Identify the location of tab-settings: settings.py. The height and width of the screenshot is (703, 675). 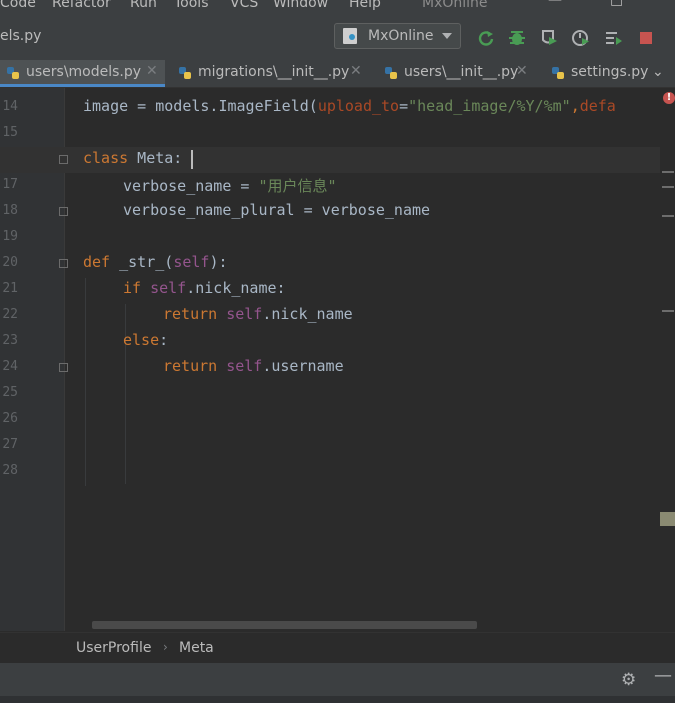
(597, 73).